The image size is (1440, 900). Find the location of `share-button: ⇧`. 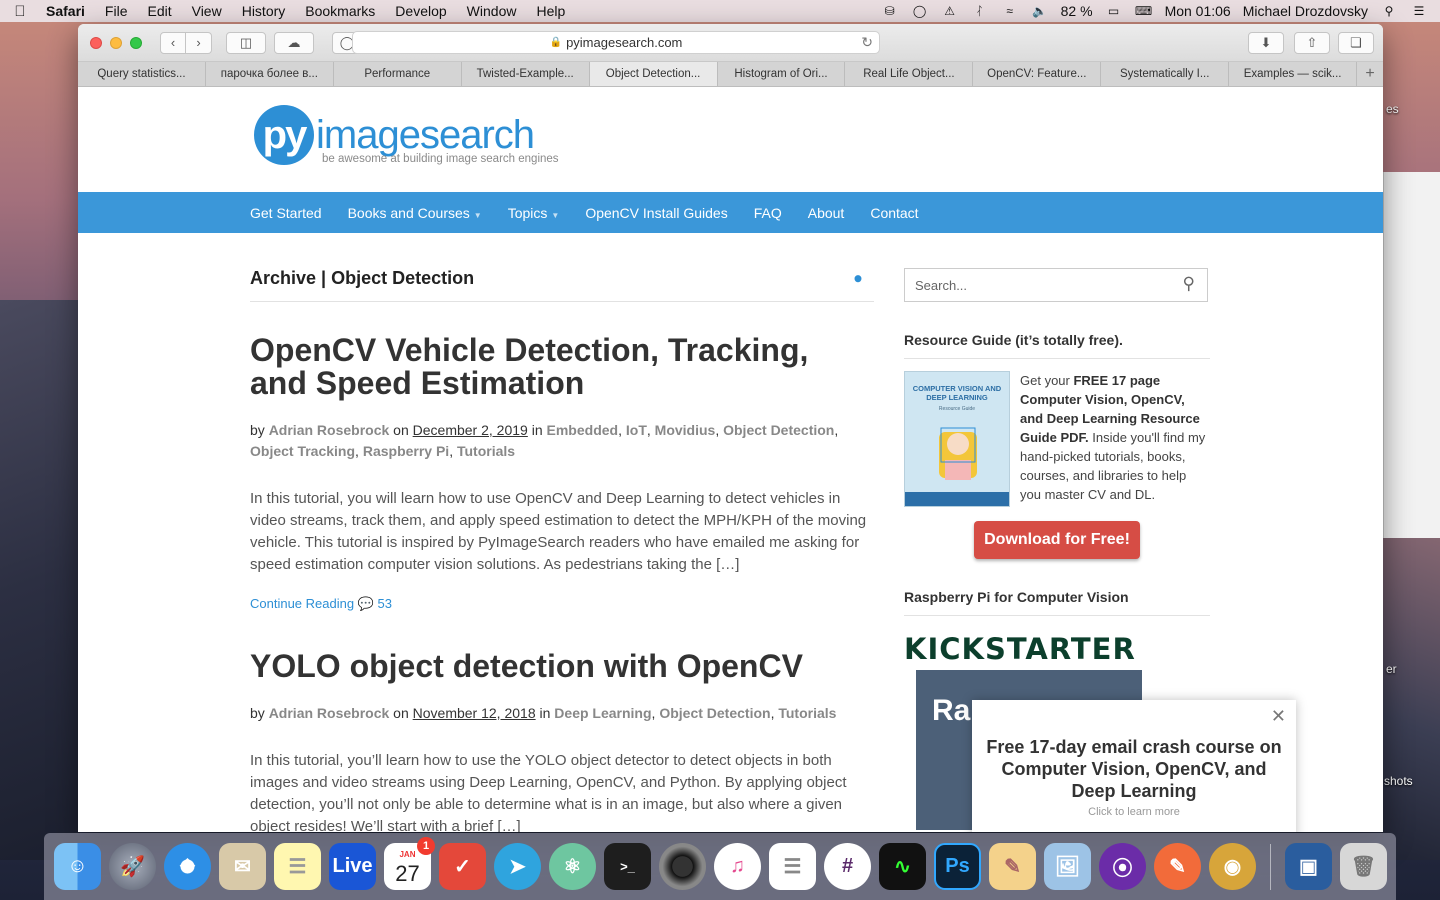

share-button: ⇧ is located at coordinates (1312, 43).